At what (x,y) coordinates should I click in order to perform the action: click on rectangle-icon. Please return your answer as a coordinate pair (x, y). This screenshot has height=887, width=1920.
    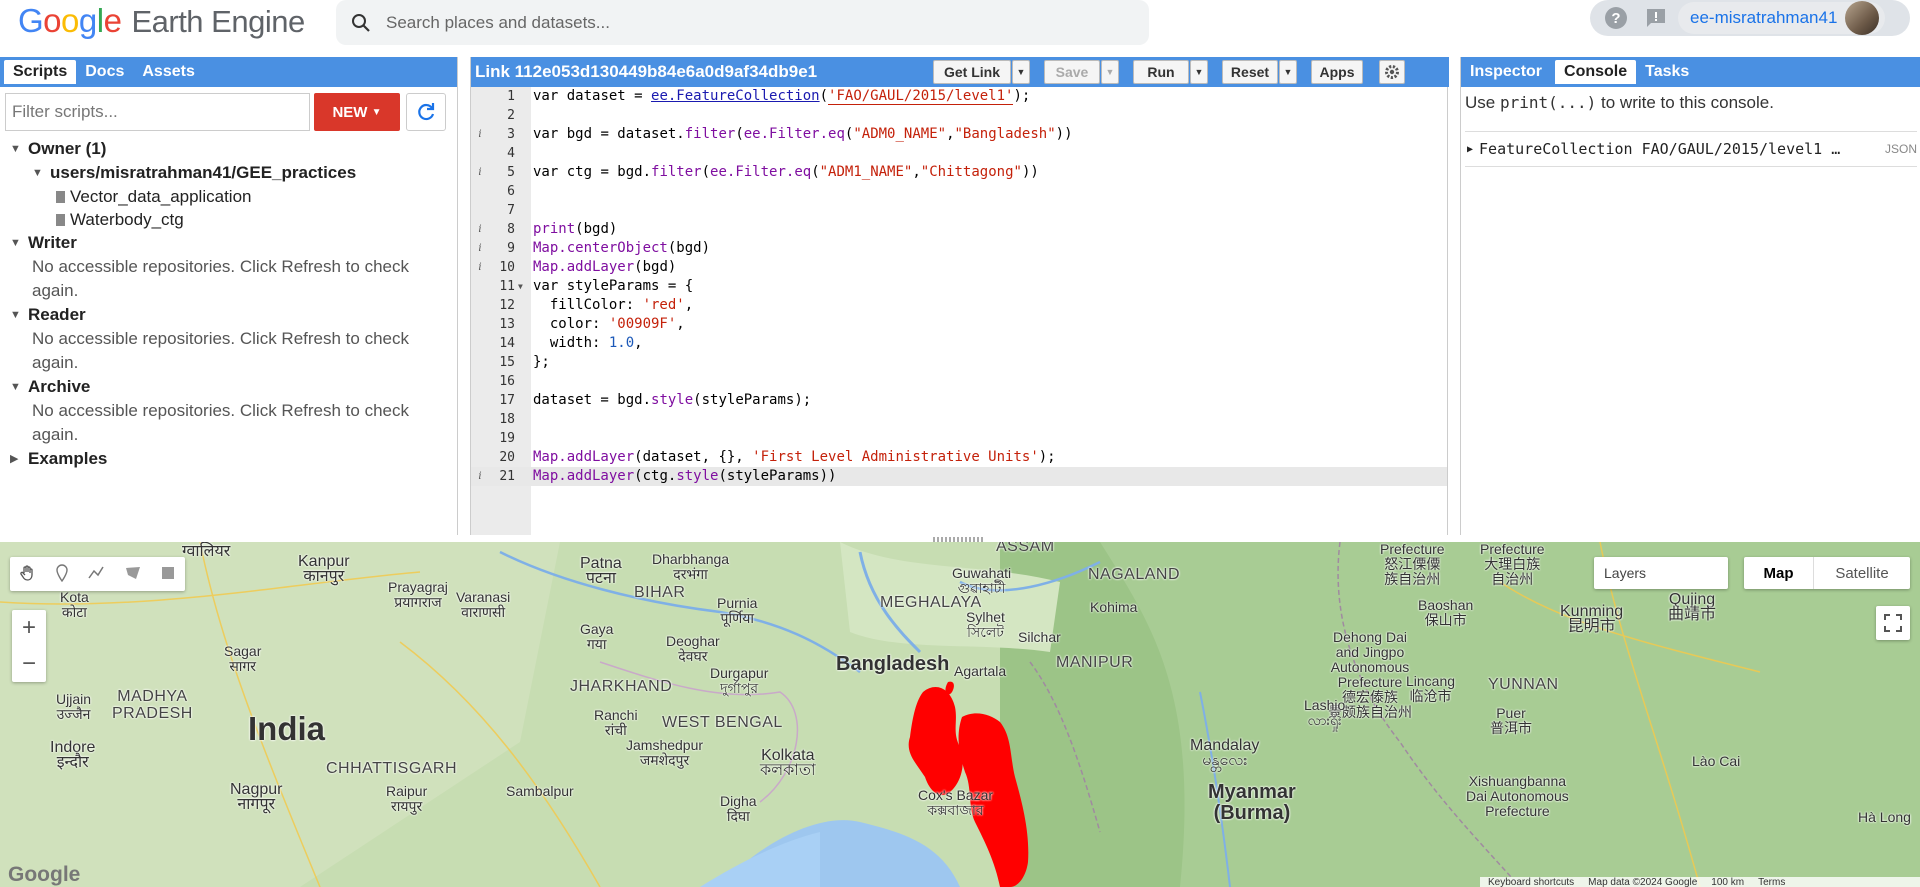
    Looking at the image, I should click on (168, 574).